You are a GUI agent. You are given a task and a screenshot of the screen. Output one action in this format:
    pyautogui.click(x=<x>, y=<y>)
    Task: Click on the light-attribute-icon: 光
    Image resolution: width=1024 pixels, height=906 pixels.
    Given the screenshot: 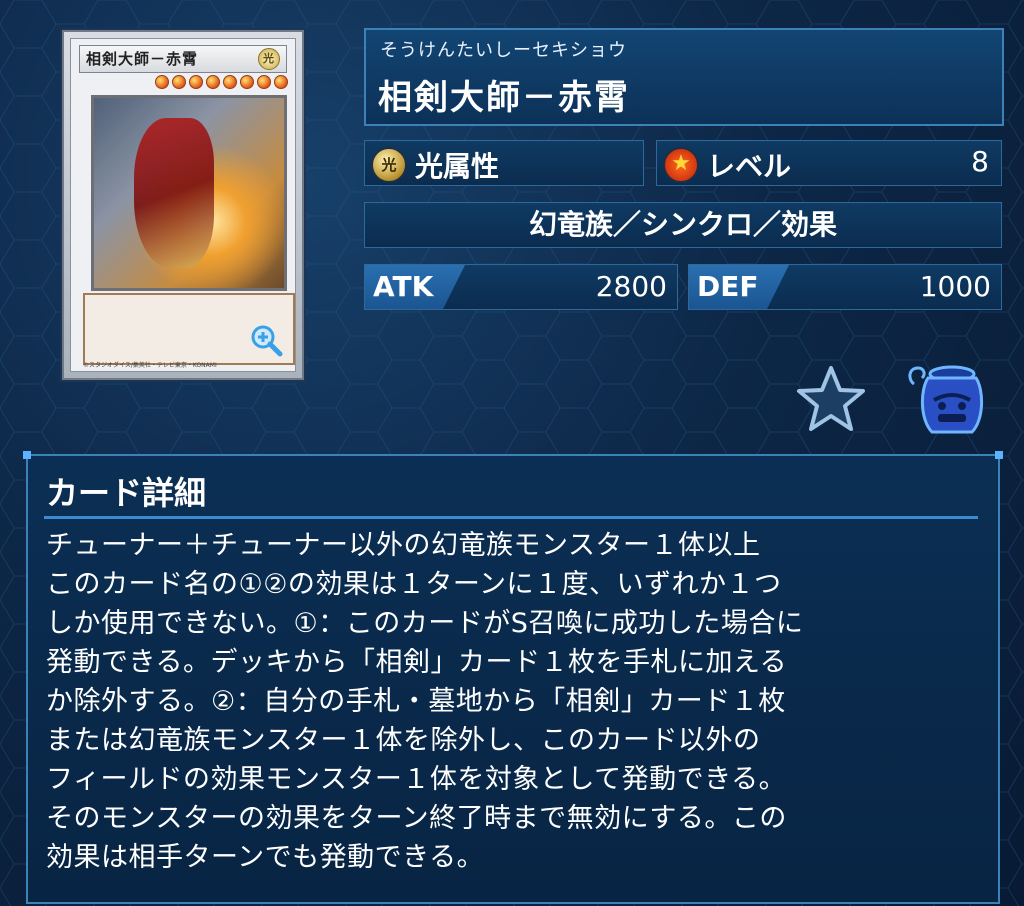 What is the action you would take?
    pyautogui.click(x=389, y=165)
    